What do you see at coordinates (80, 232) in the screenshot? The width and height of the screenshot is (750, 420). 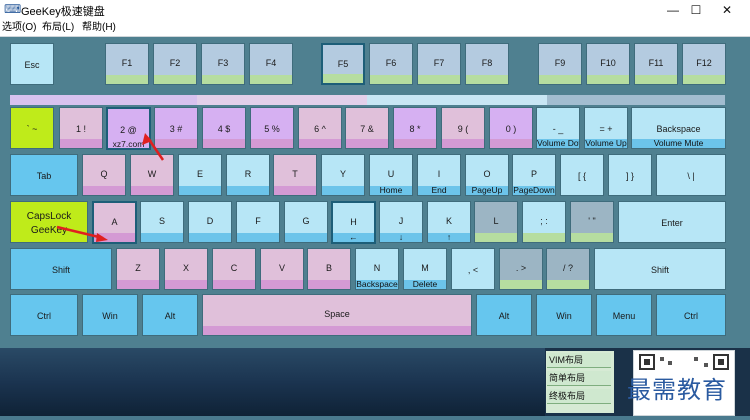 I see `arrow-to-key-a` at bounding box center [80, 232].